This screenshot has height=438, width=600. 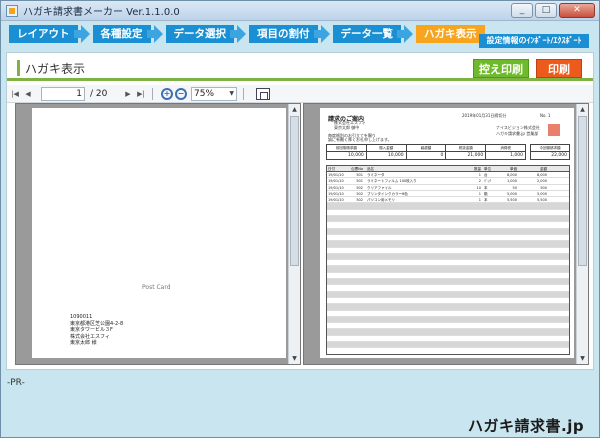 What do you see at coordinates (466, 148) in the screenshot?
I see `summary-header: 税抜金額` at bounding box center [466, 148].